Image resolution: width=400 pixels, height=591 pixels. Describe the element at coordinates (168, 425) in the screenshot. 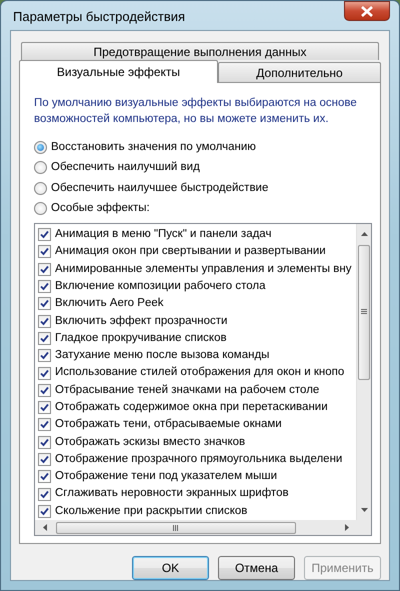

I see `effect-label: Отображать тени, отбрасываемые окнами` at that location.